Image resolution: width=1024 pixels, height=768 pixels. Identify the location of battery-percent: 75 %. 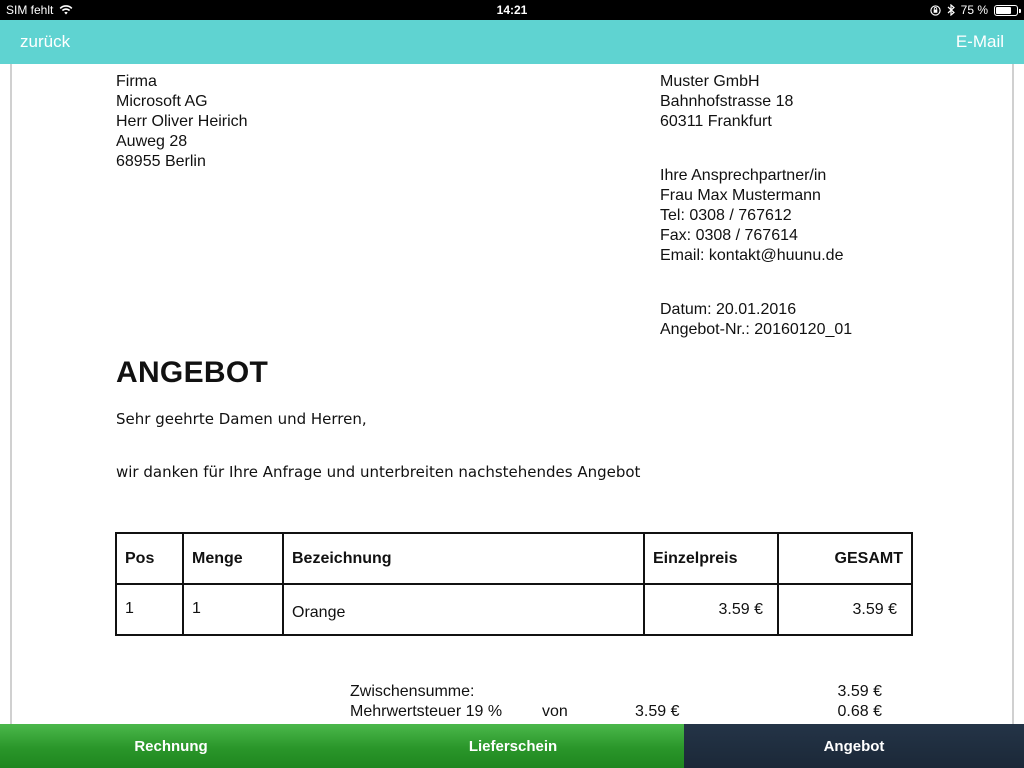
(974, 10).